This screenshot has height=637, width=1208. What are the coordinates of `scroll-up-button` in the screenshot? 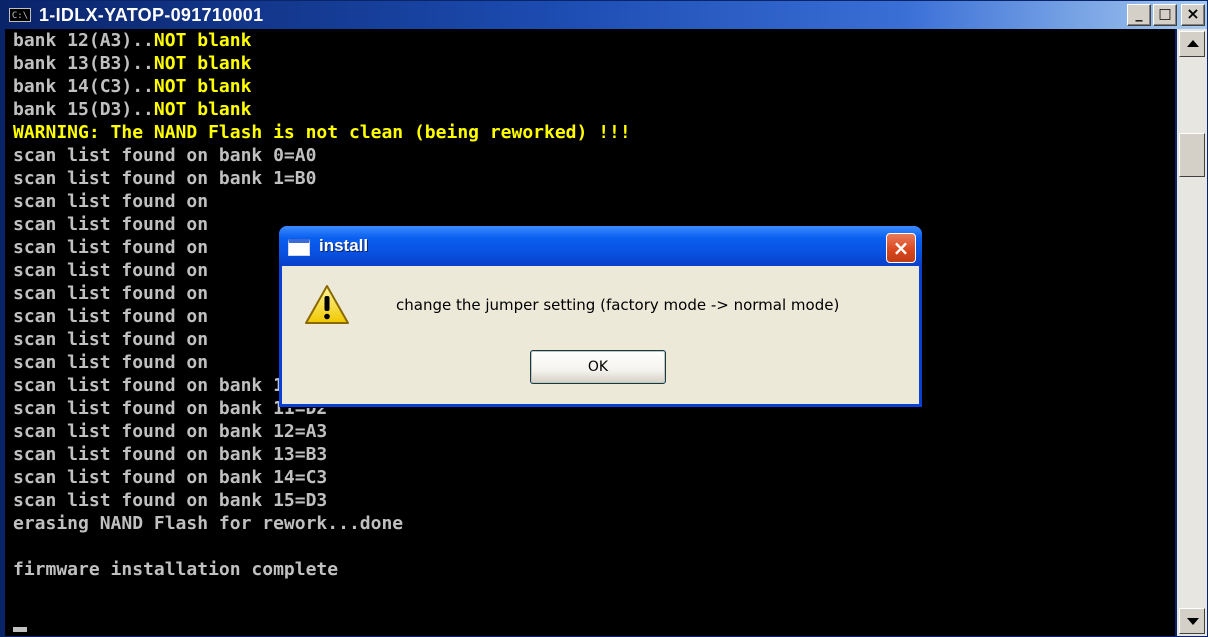 It's located at (1192, 44).